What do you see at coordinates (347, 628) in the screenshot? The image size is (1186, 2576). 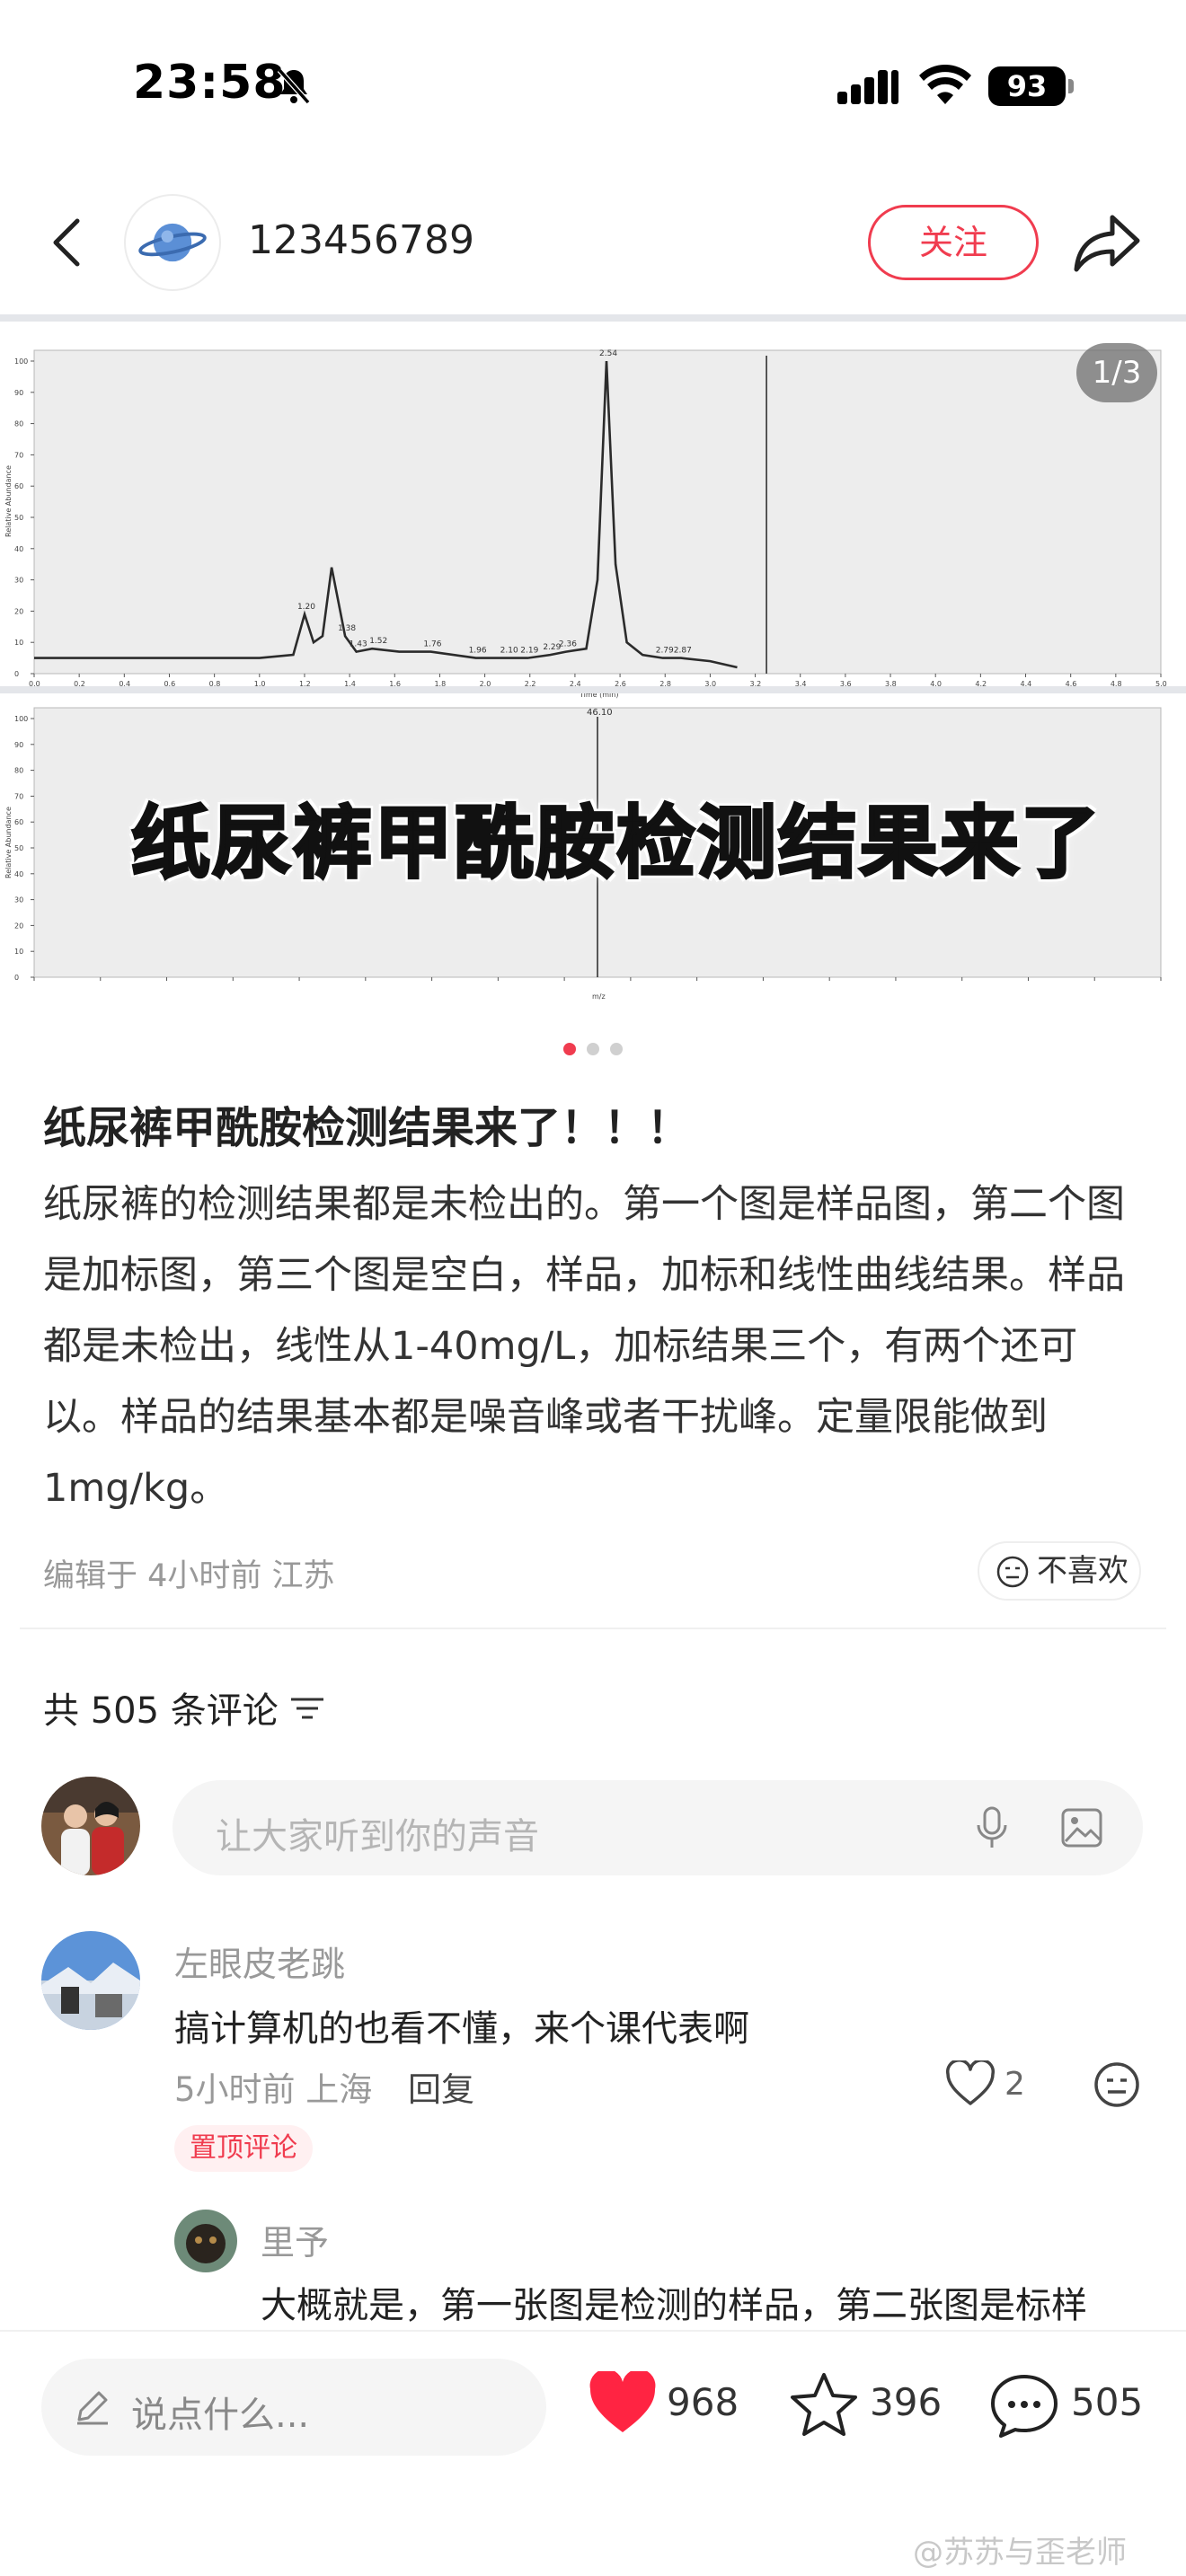 I see `peak-label: 1.38` at bounding box center [347, 628].